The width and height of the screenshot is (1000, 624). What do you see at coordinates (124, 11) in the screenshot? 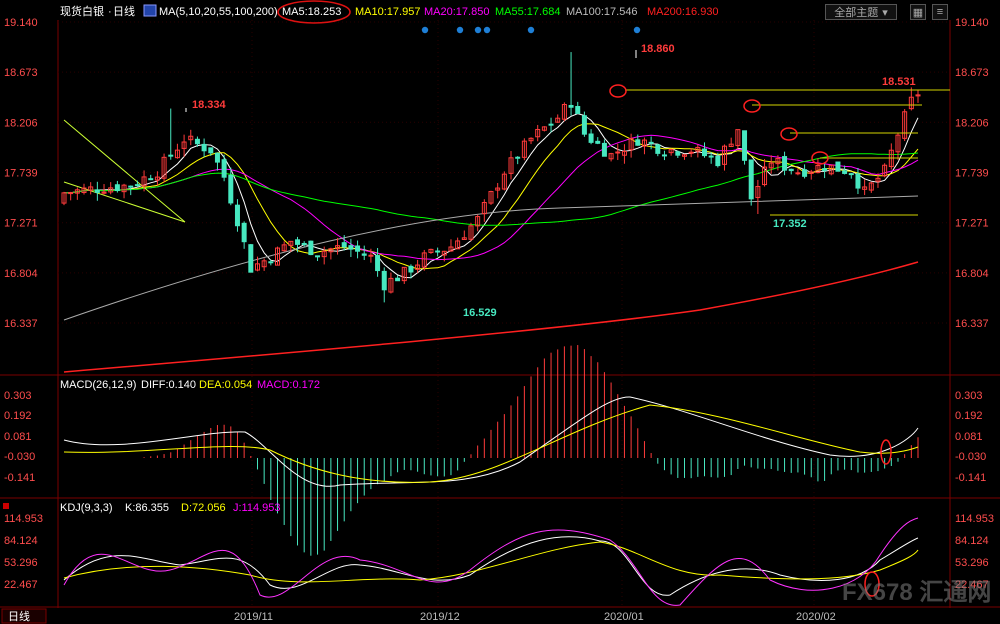
I see `period-label: 日线` at bounding box center [124, 11].